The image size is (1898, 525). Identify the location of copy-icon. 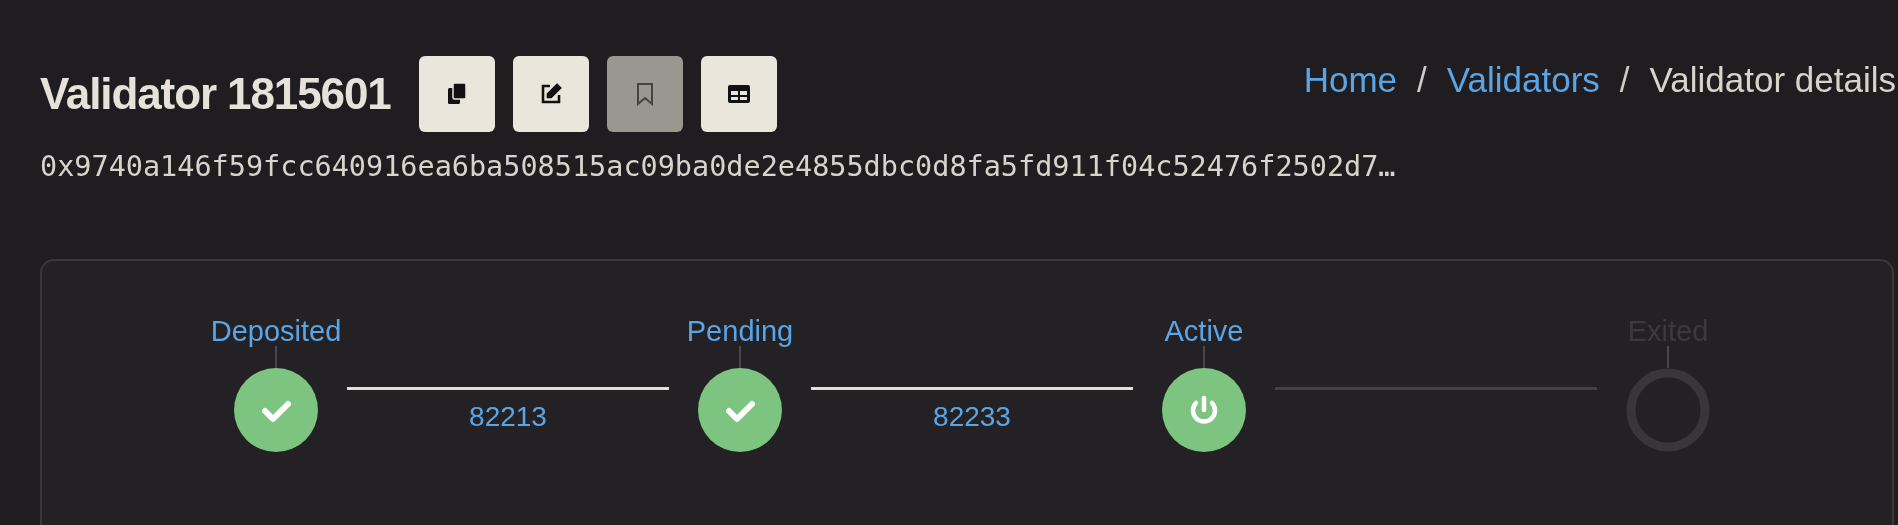
(456, 94).